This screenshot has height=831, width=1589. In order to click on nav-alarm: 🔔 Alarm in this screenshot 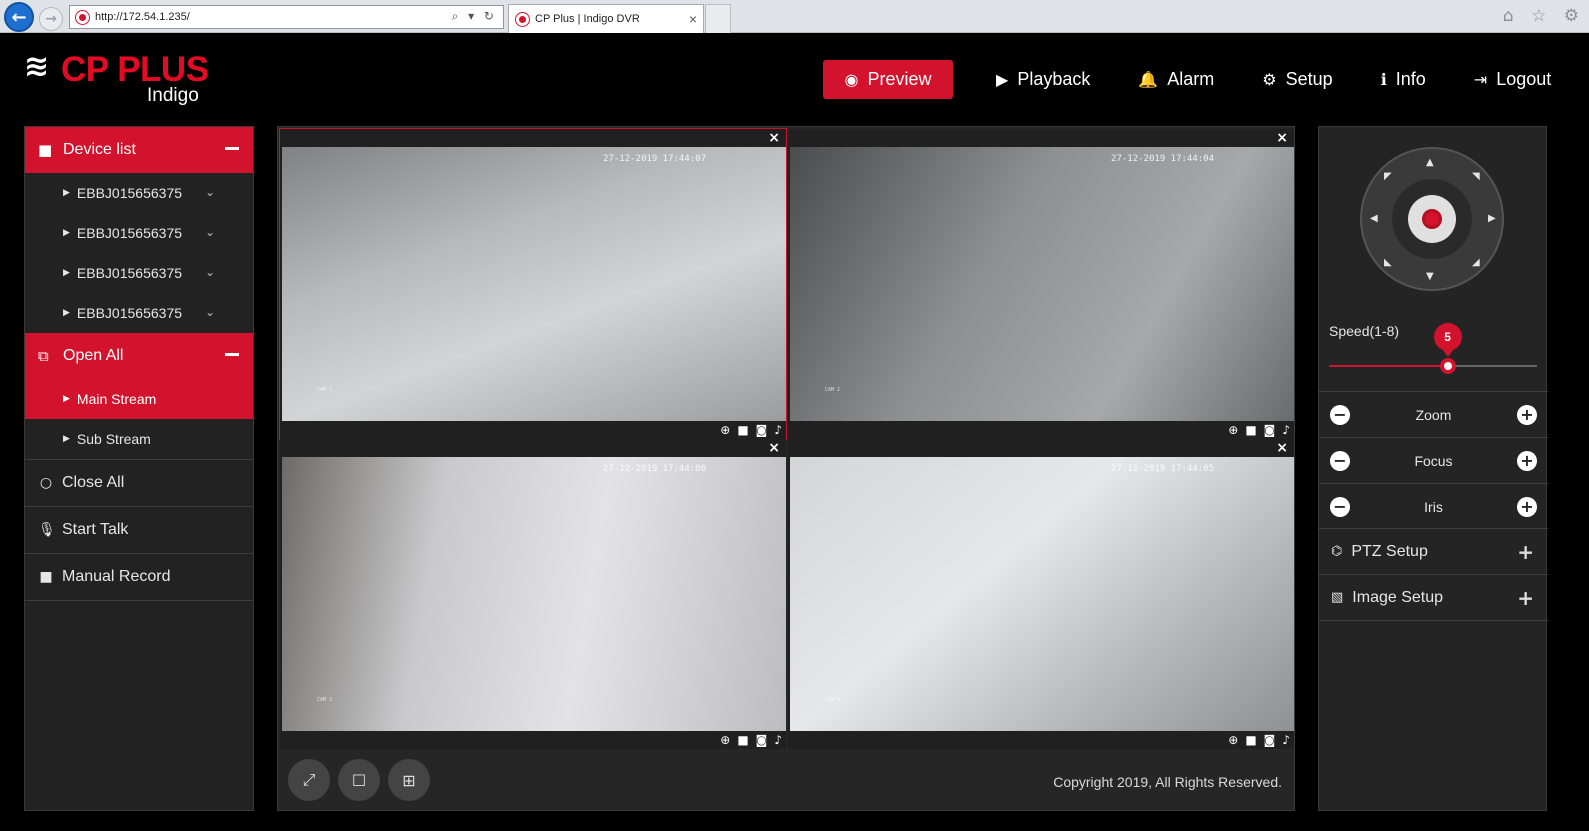, I will do `click(1176, 79)`.